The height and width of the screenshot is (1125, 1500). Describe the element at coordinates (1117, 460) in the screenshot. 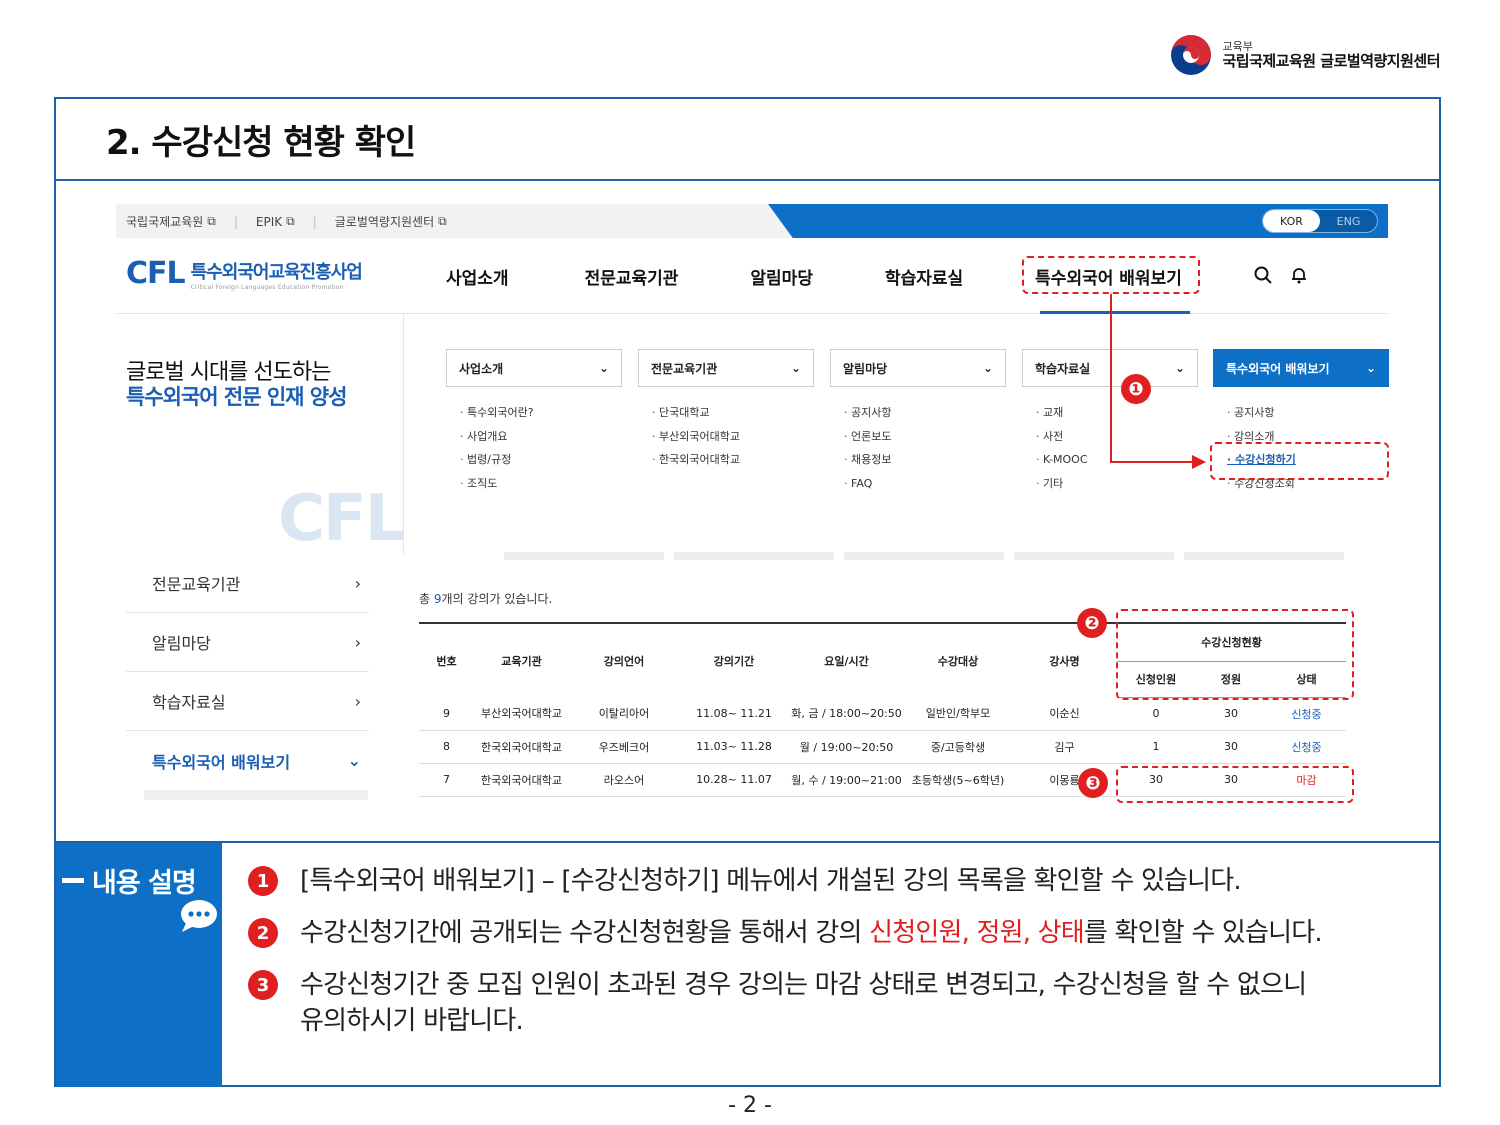

I see `mega-item: K-MOOC` at that location.